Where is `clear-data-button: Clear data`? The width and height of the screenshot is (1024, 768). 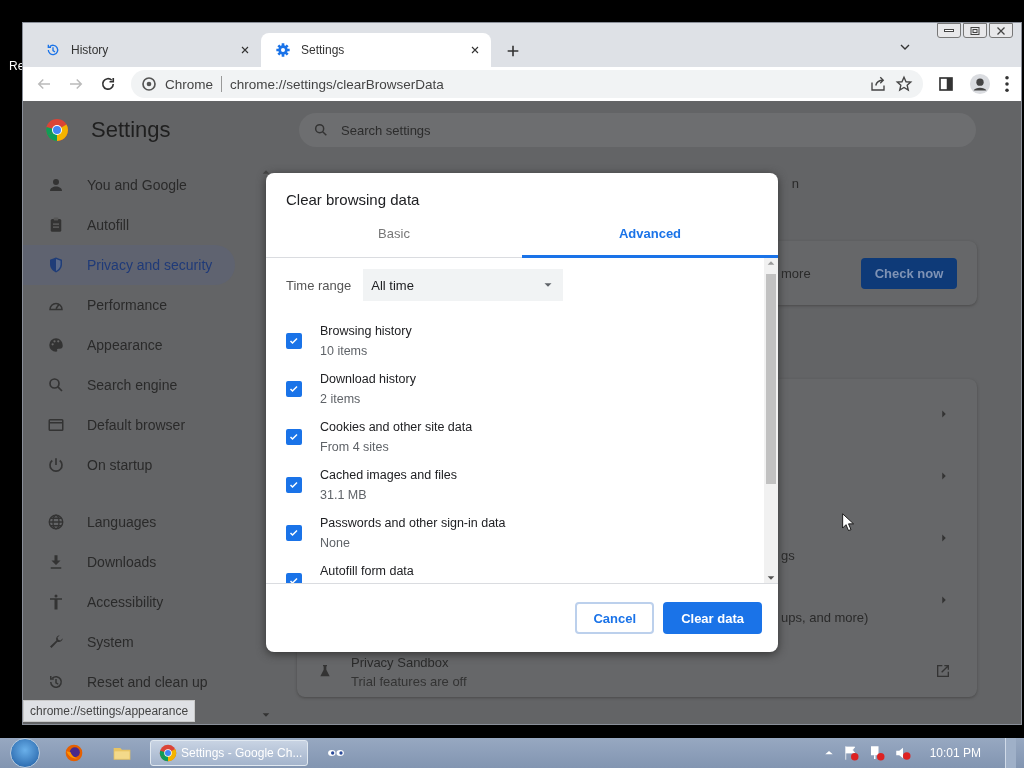 clear-data-button: Clear data is located at coordinates (712, 618).